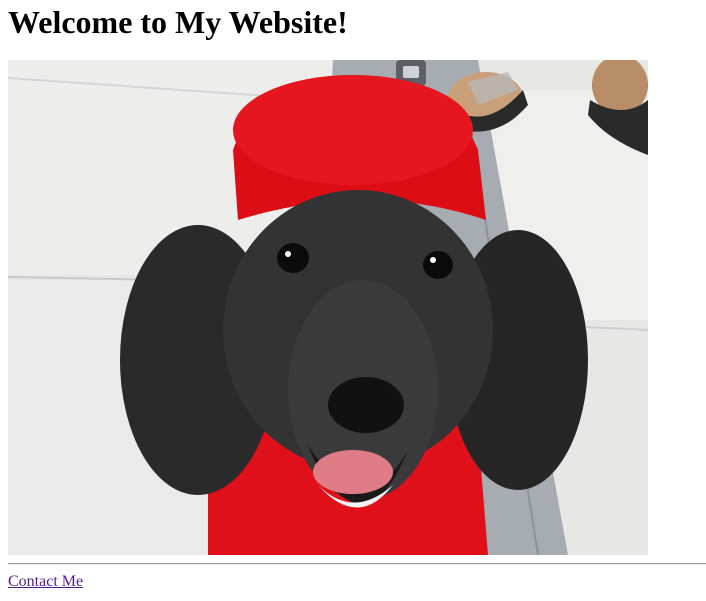  Describe the element at coordinates (45, 582) in the screenshot. I see `contact-me-link: Contact Me` at that location.